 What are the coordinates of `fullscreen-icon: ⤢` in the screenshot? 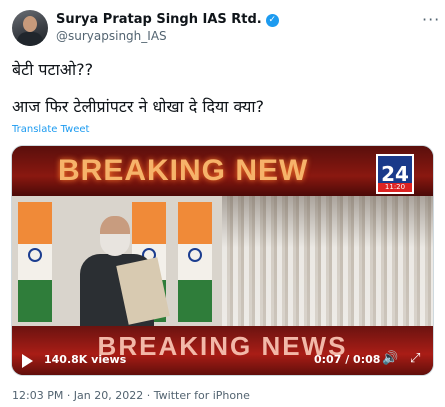 It's located at (415, 358).